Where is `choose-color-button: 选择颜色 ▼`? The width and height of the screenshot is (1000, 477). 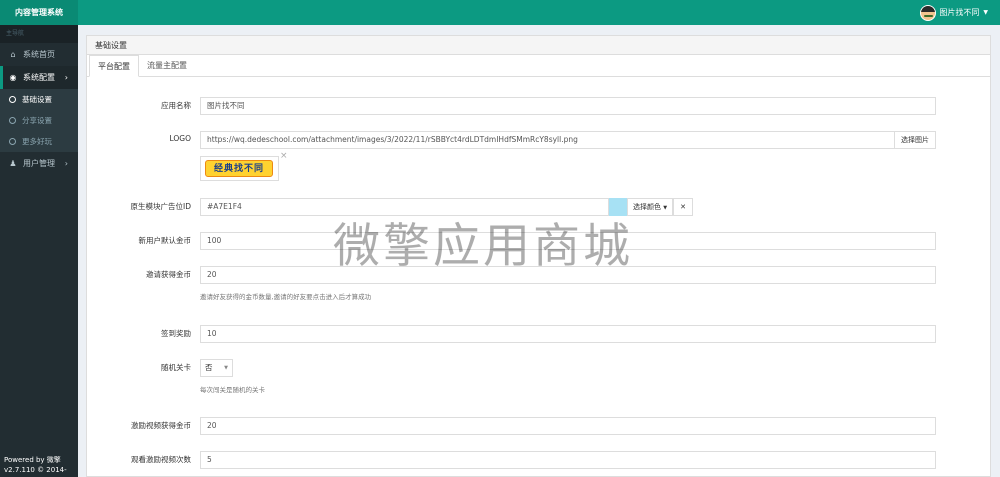 choose-color-button: 选择颜色 ▼ is located at coordinates (650, 207).